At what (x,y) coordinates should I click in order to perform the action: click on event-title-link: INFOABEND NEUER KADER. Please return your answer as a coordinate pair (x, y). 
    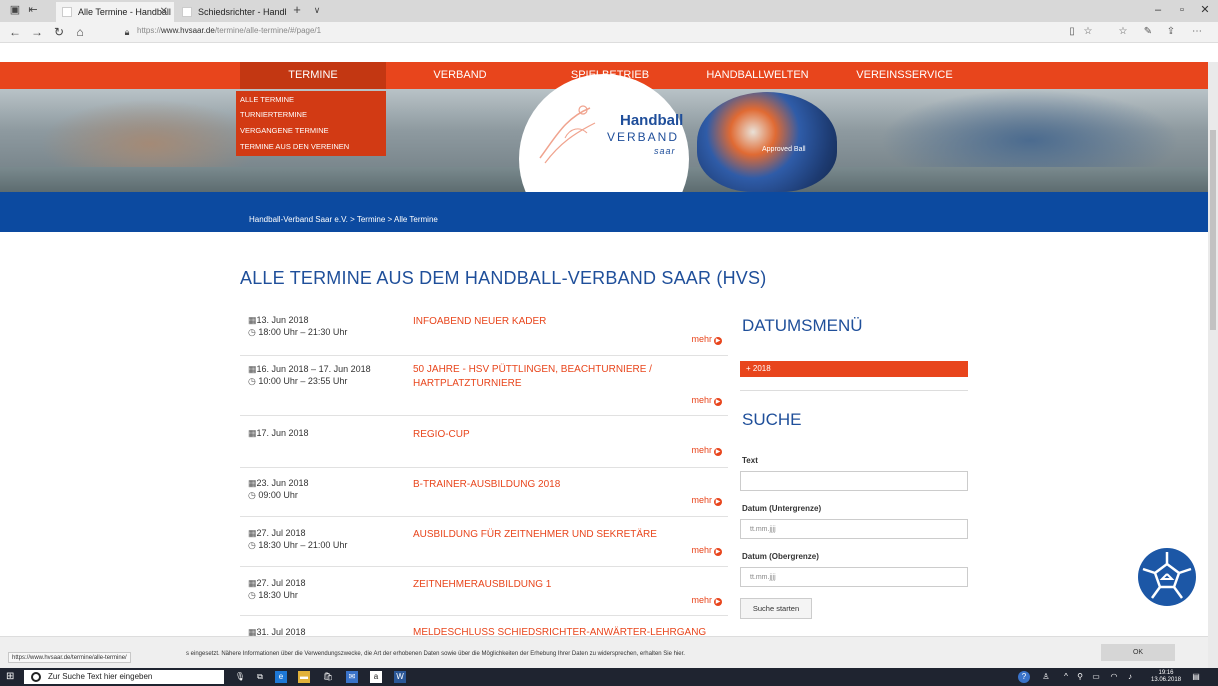
    Looking at the image, I should click on (479, 322).